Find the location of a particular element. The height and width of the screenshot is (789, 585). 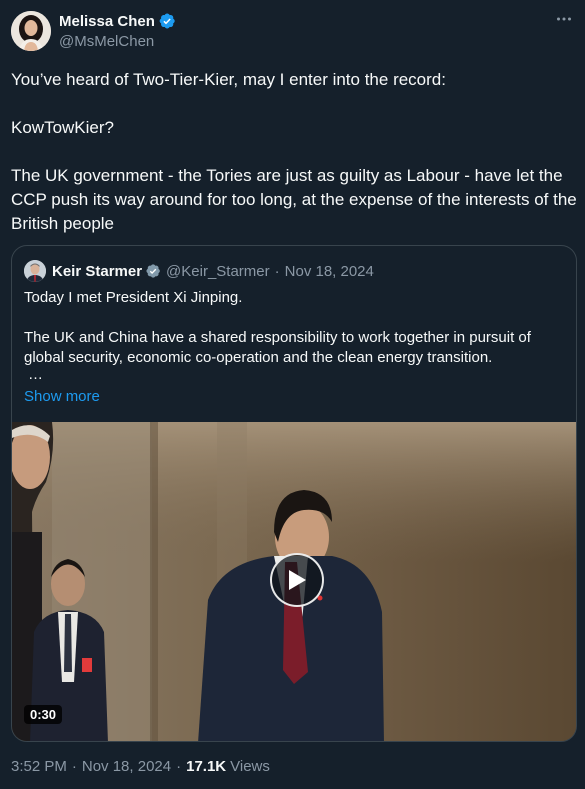

author-handle: @MsMelChen is located at coordinates (106, 41).